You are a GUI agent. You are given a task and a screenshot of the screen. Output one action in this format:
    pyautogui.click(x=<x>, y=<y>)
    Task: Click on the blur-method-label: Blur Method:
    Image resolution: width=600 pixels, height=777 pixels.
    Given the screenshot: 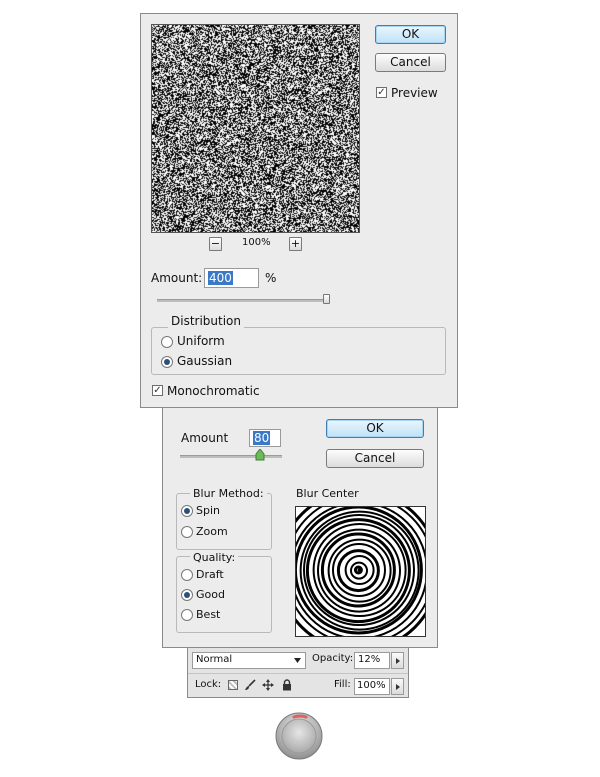 What is the action you would take?
    pyautogui.click(x=228, y=493)
    